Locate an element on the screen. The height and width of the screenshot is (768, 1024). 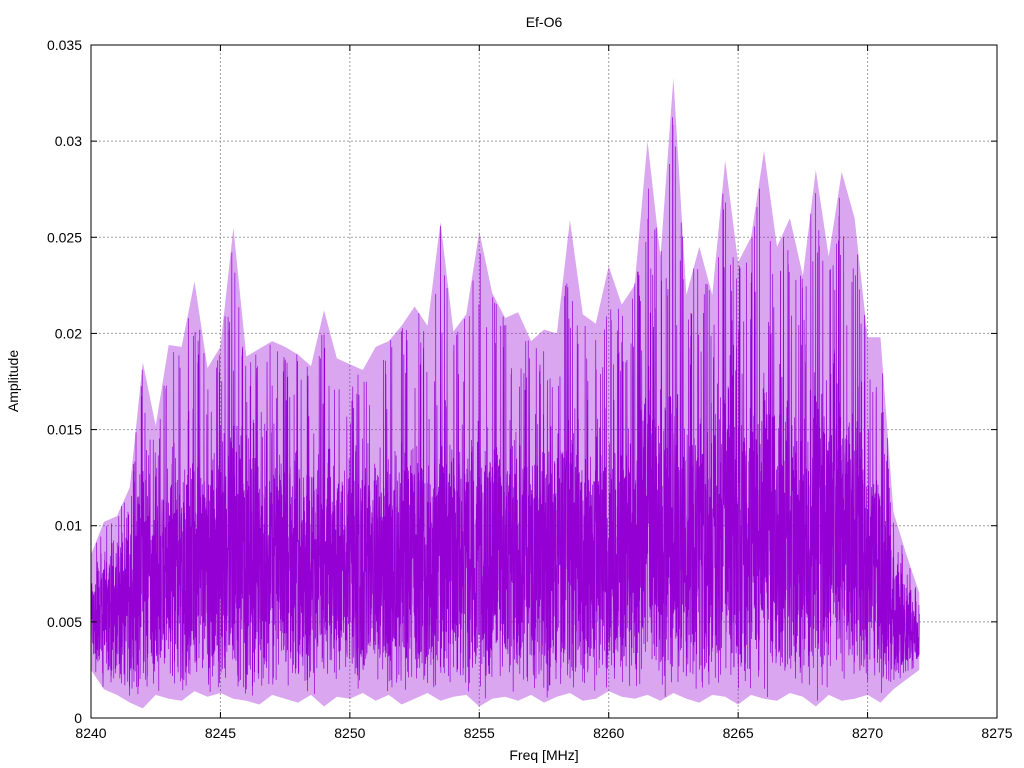
y-axis-title: Amplitude is located at coordinates (13, 381).